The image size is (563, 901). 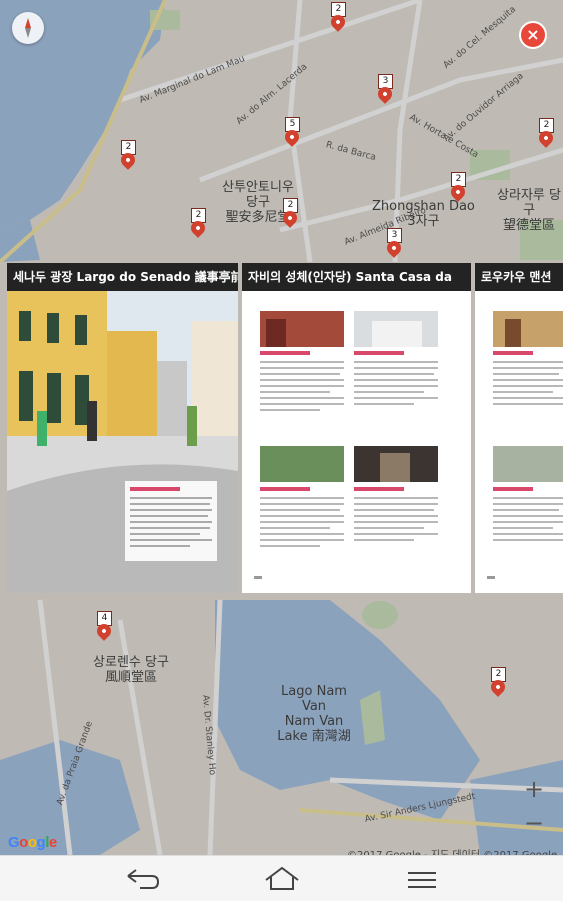 What do you see at coordinates (131, 670) in the screenshot?
I see `district-label: 상로렌수 당구 風順堂區` at bounding box center [131, 670].